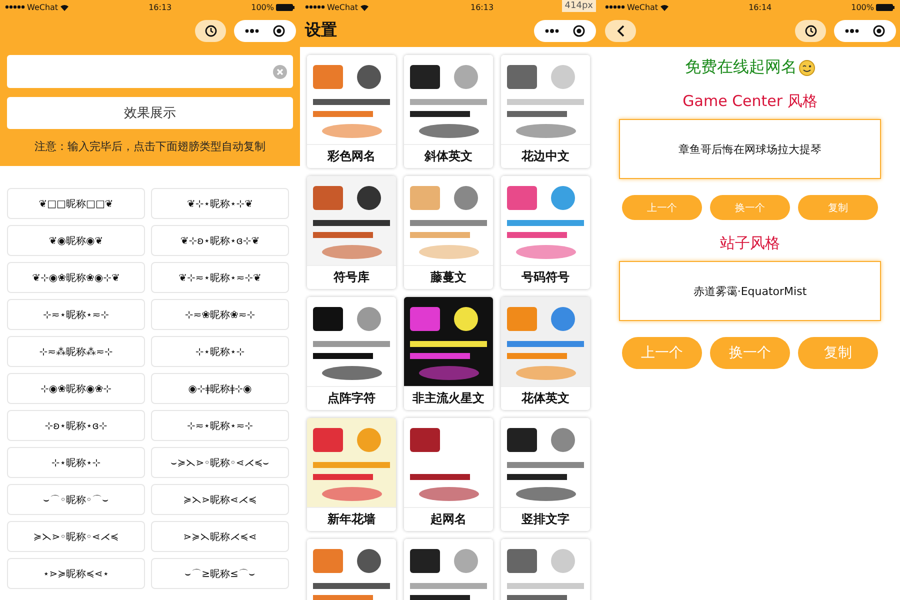 The image size is (900, 600). What do you see at coordinates (545, 519) in the screenshot?
I see `card-label: 竖排文字` at bounding box center [545, 519].